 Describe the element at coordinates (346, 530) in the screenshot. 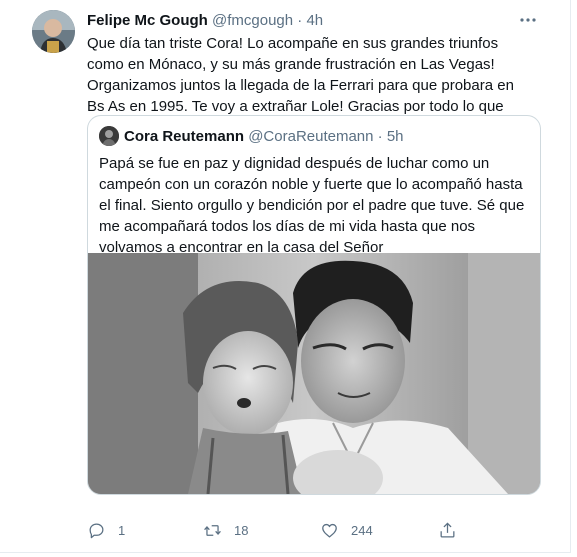

I see `like-button: 244` at that location.